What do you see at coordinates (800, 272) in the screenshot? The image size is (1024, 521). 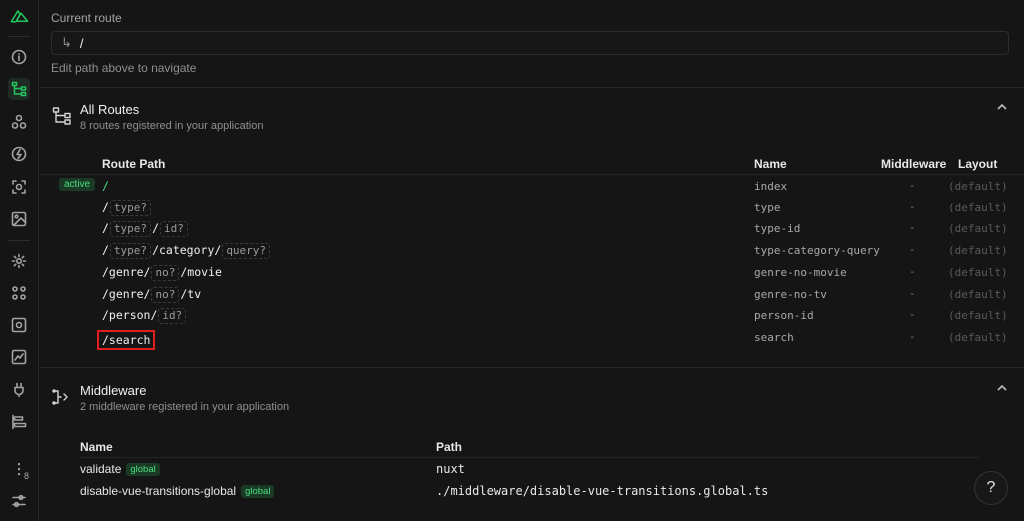 I see `route-name: genre-no-movie` at bounding box center [800, 272].